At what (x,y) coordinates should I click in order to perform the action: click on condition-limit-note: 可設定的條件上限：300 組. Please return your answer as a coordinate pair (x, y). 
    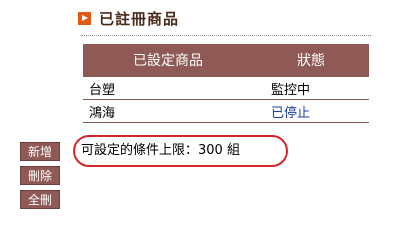
    Looking at the image, I should click on (180, 151).